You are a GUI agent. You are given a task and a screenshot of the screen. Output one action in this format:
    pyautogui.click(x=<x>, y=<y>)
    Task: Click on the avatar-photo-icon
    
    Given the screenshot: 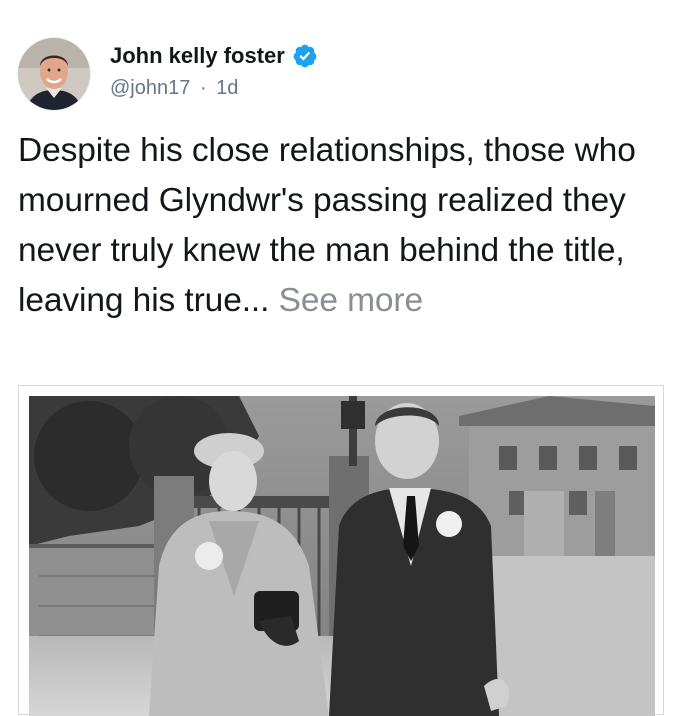 What is the action you would take?
    pyautogui.click(x=54, y=74)
    